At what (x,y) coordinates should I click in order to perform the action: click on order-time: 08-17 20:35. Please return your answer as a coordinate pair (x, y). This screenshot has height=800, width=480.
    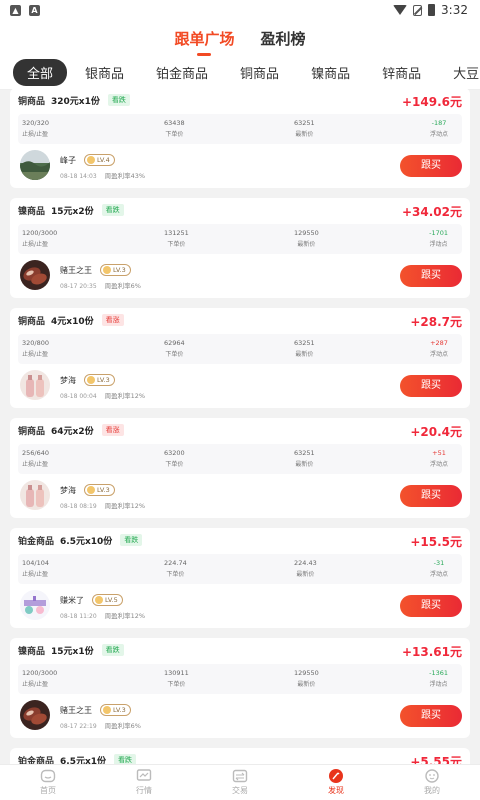
    Looking at the image, I should click on (78, 286).